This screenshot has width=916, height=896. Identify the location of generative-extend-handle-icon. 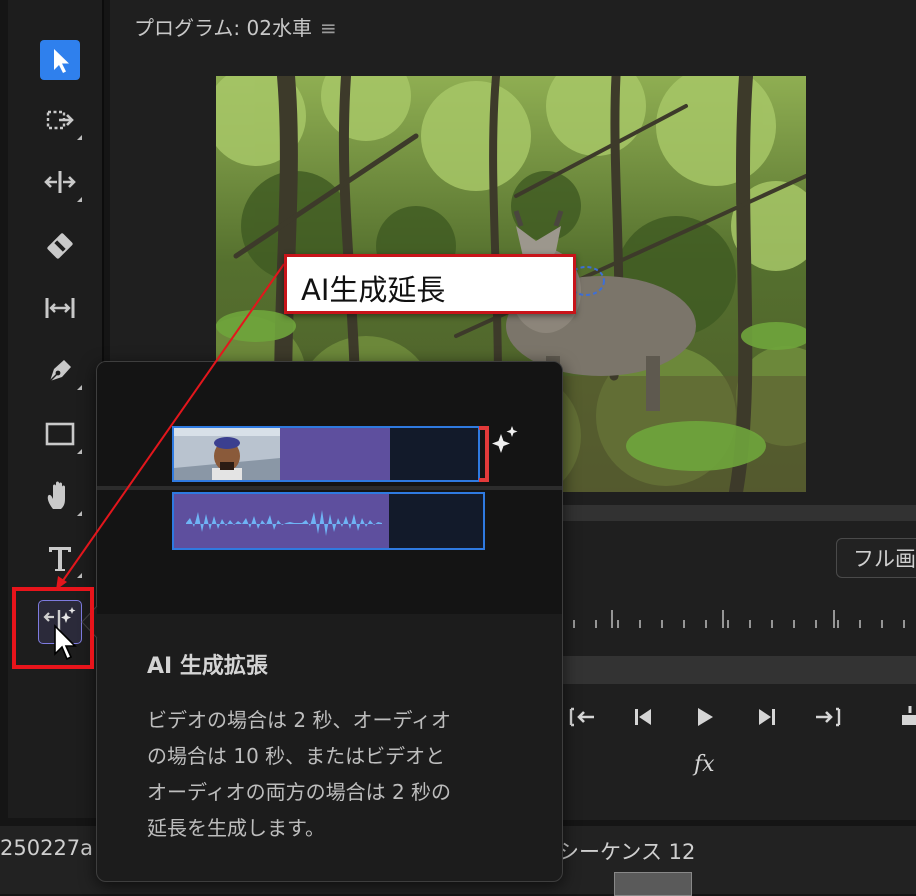
(498, 454).